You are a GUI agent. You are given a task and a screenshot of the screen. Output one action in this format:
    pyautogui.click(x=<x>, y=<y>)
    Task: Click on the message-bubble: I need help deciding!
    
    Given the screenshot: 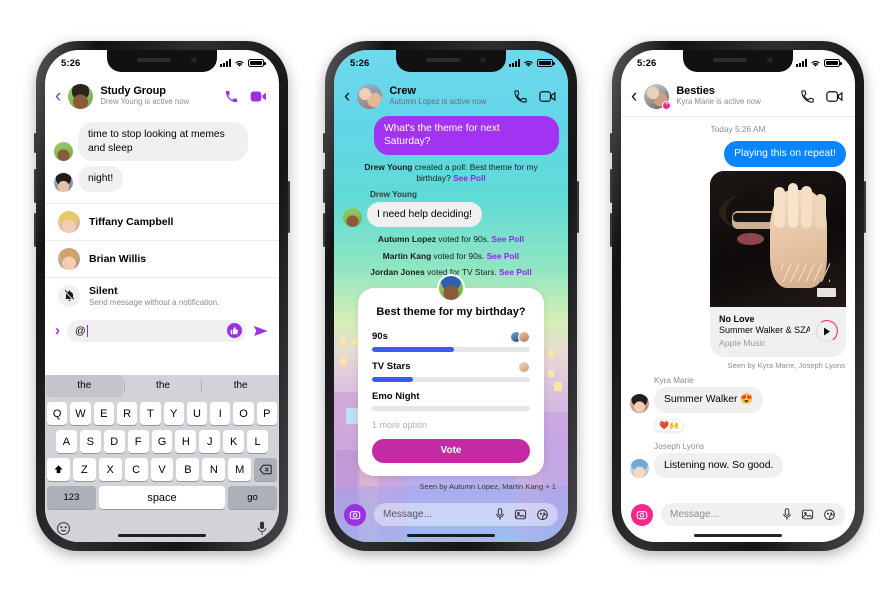 What is the action you would take?
    pyautogui.click(x=425, y=214)
    